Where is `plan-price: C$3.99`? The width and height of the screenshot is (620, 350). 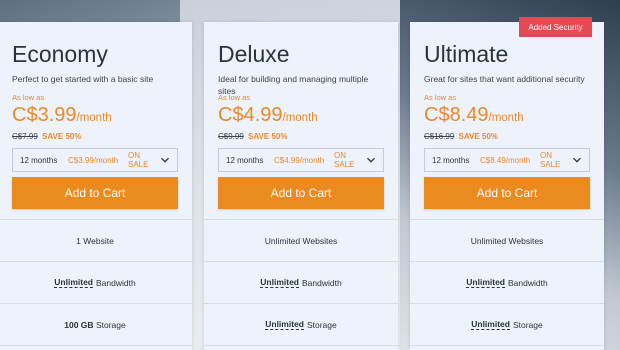 plan-price: C$3.99 is located at coordinates (44, 115).